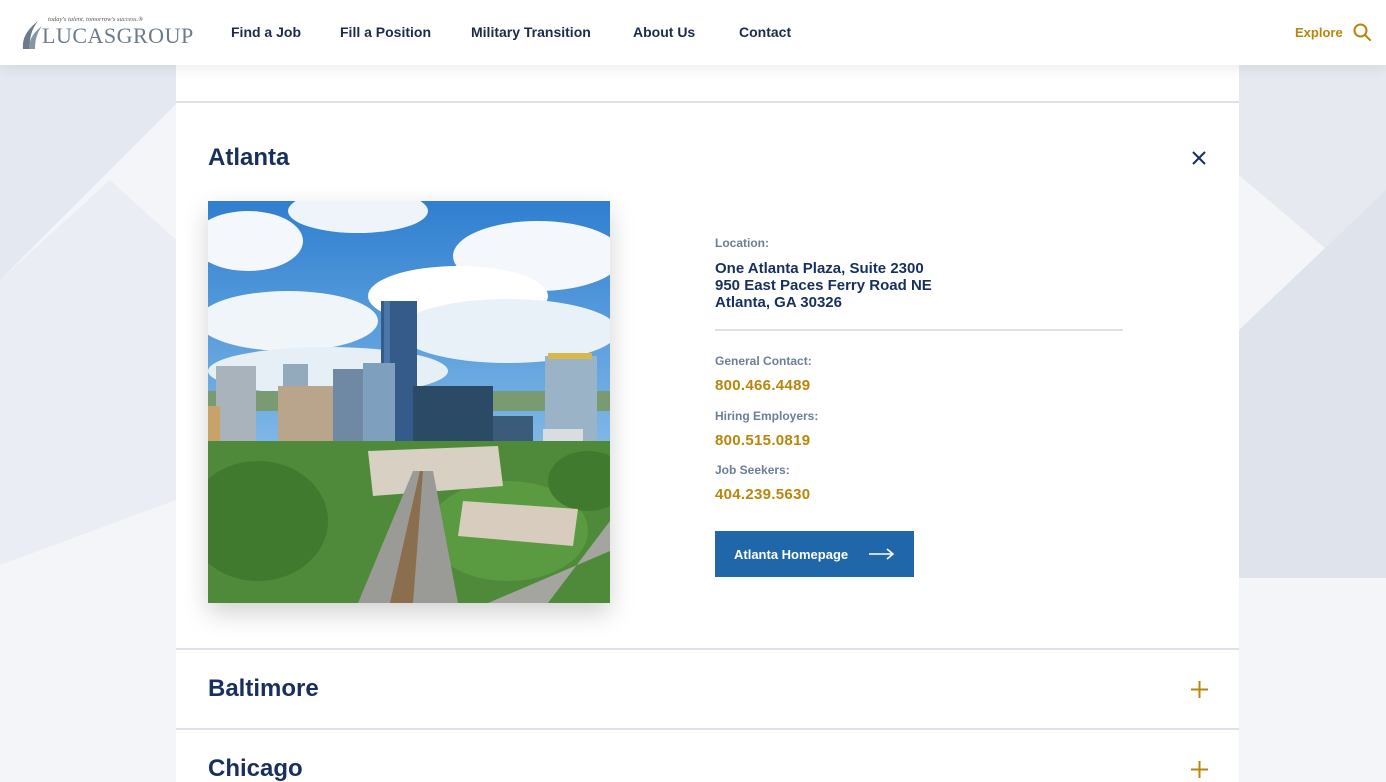  What do you see at coordinates (767, 416) in the screenshot?
I see `hiring-employers-label: Hiring Employers:` at bounding box center [767, 416].